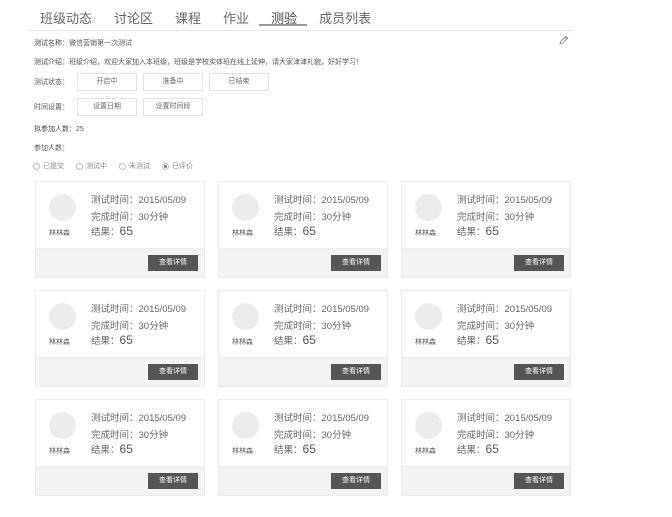 This screenshot has height=517, width=672. Describe the element at coordinates (91, 166) in the screenshot. I see `filter-testing: 测试中` at that location.